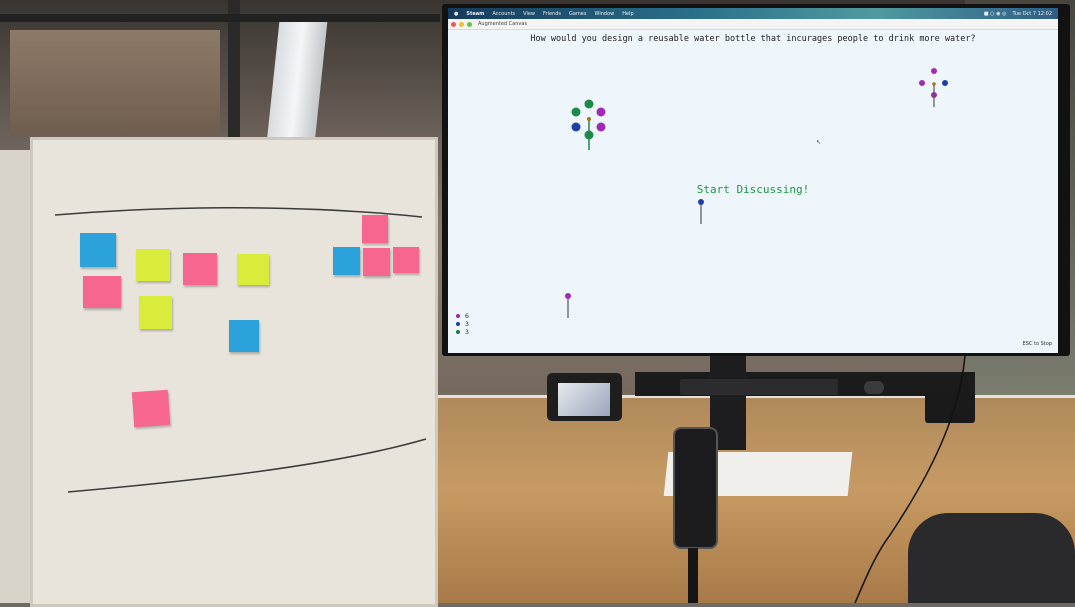  I want to click on whiteboard-bottom-line, so click(247, 465).